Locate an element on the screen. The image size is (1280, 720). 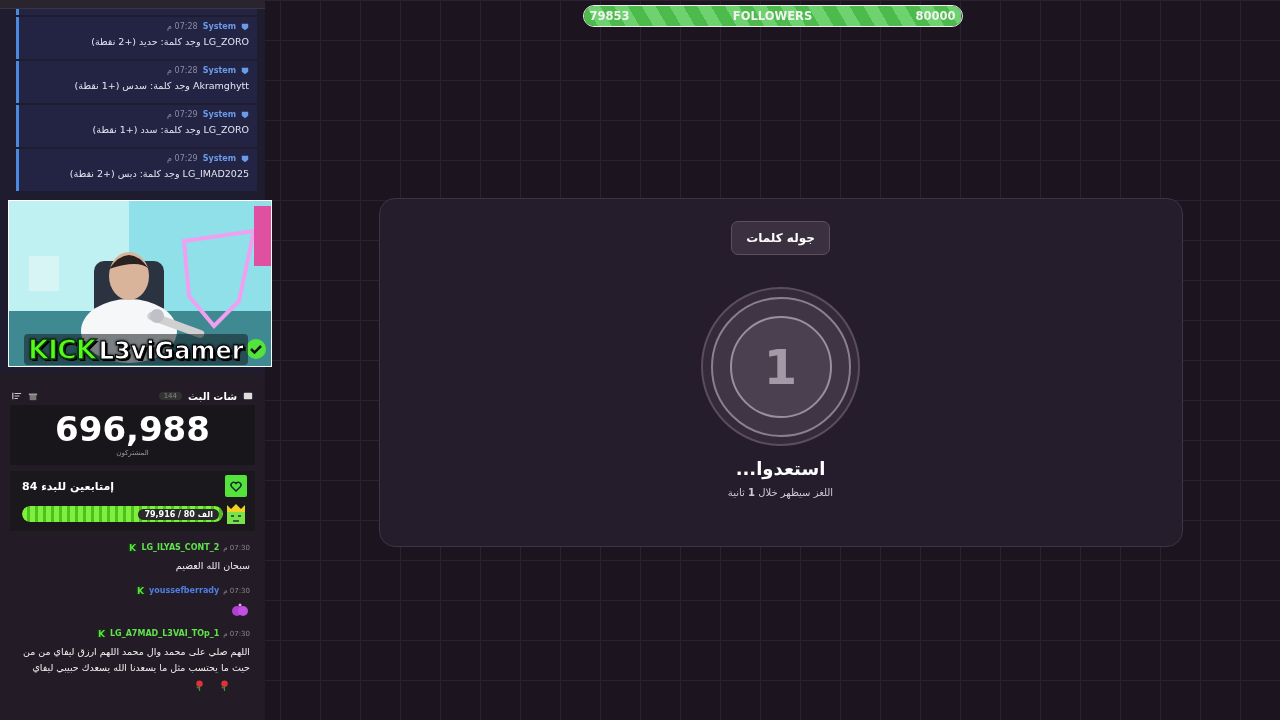
followers-target: 80000 is located at coordinates (935, 16).